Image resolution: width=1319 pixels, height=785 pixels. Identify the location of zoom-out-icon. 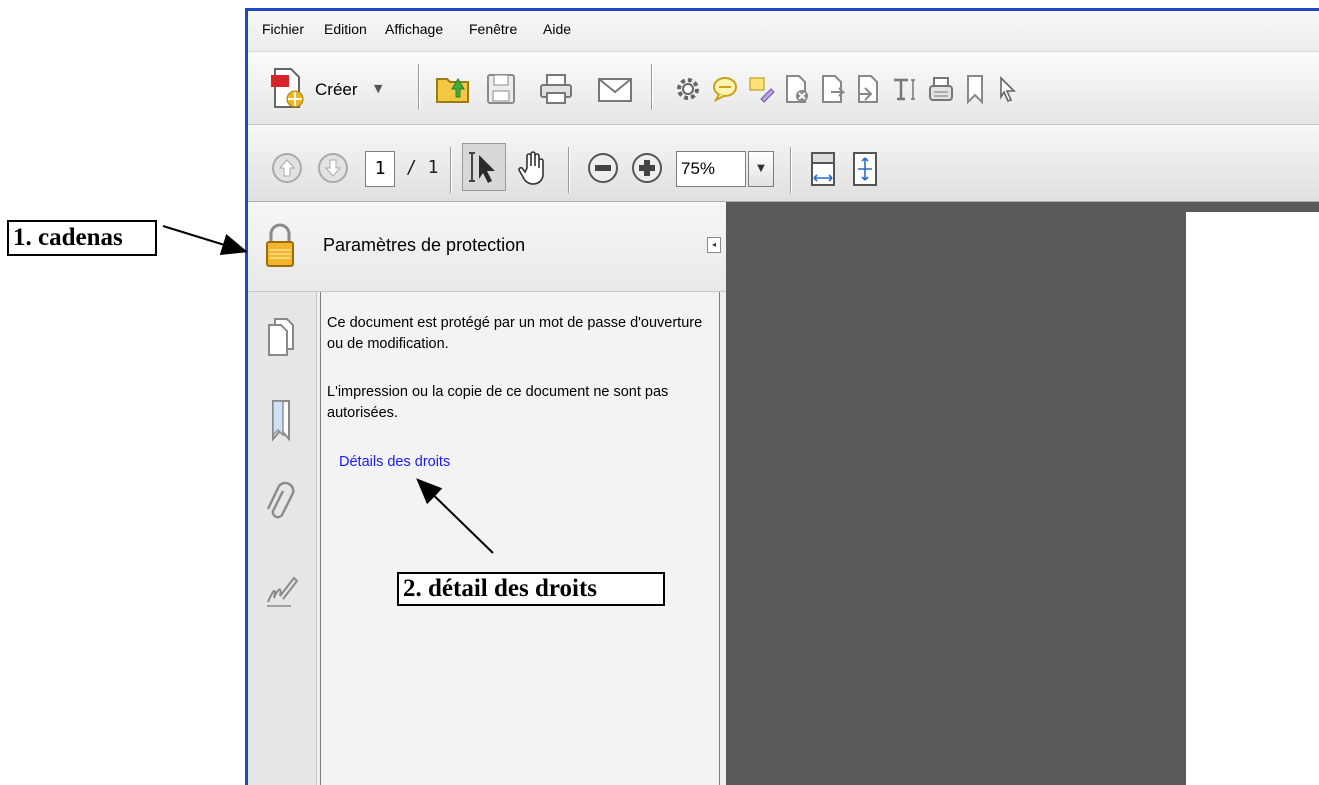
(603, 168).